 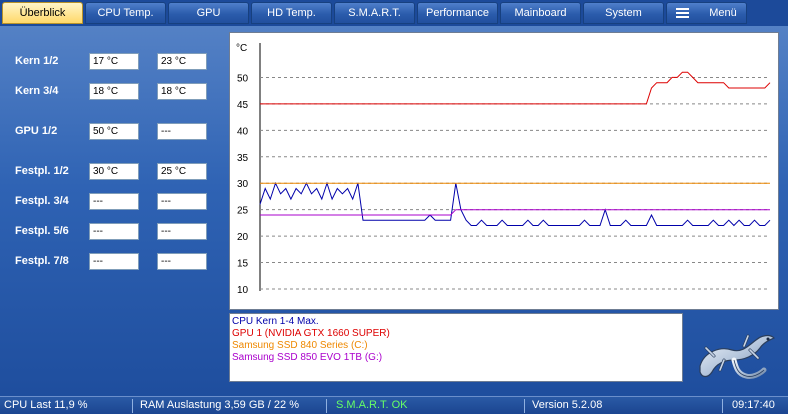 I want to click on value-festpl-3: ---, so click(x=114, y=201).